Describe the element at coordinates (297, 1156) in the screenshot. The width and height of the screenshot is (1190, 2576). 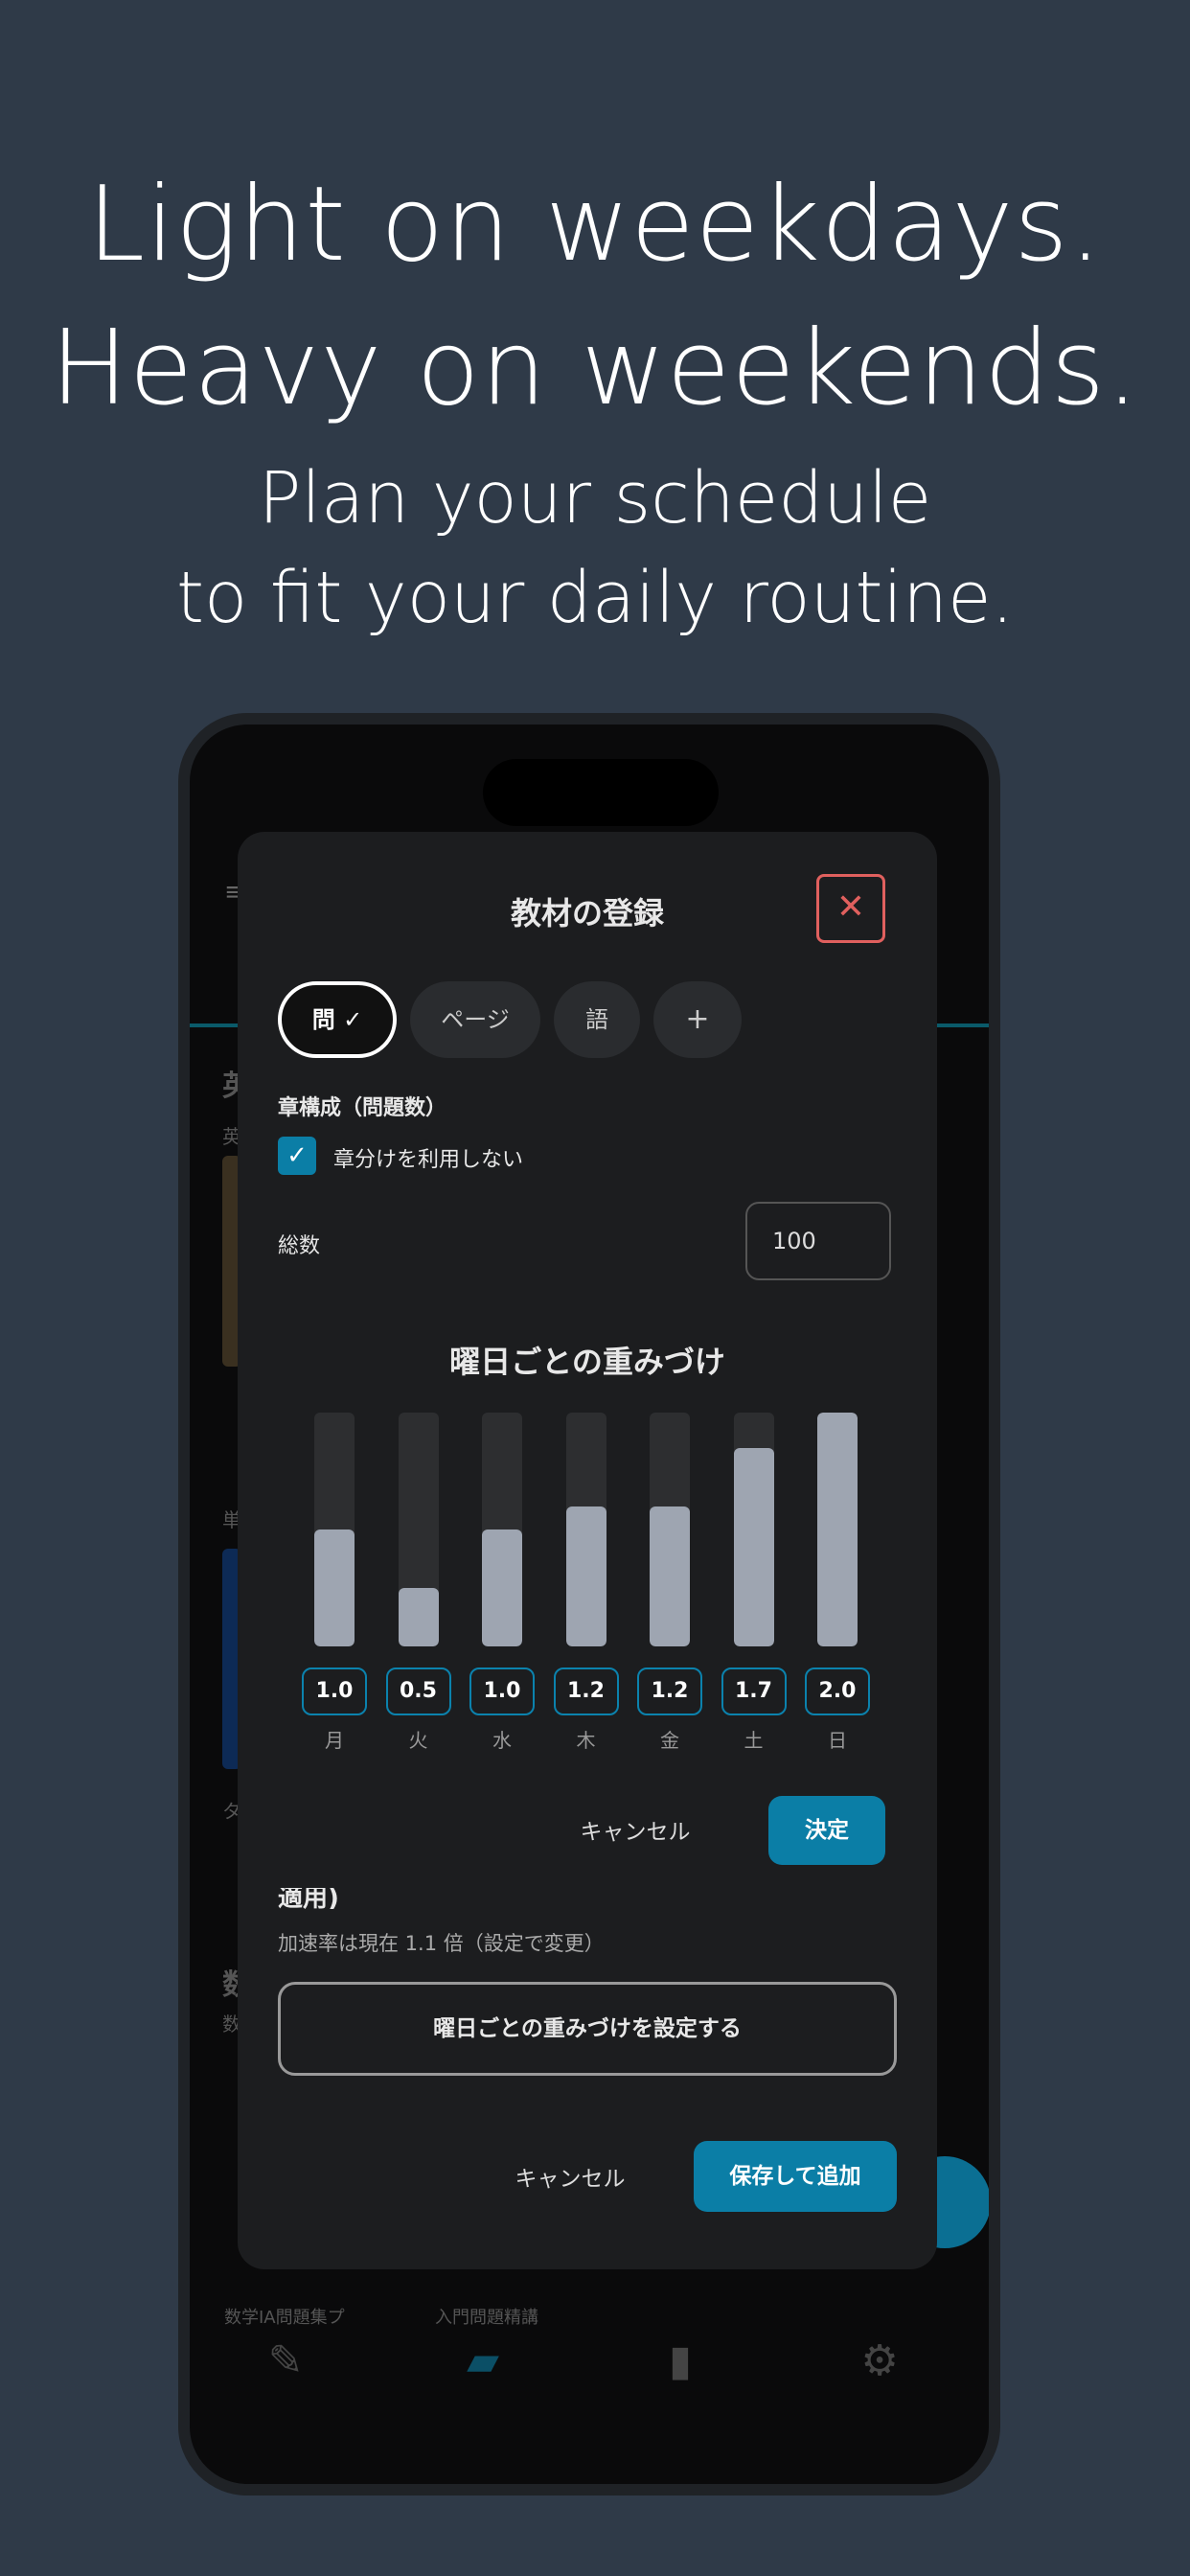
I see `no-chapter-checkbox: ✓` at that location.